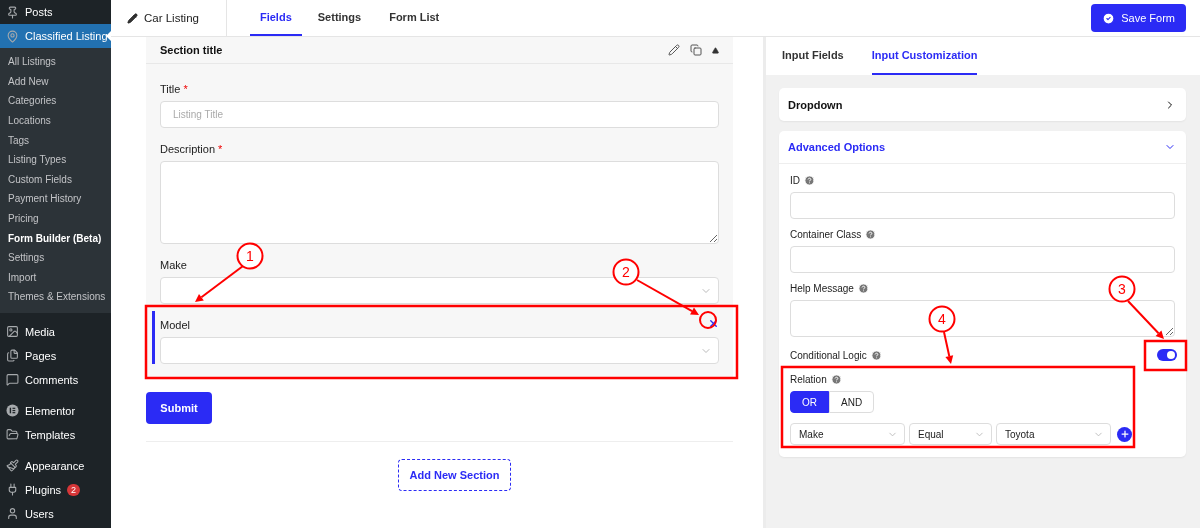 The width and height of the screenshot is (1200, 528). I want to click on sidebar-item: Pages, so click(55, 355).